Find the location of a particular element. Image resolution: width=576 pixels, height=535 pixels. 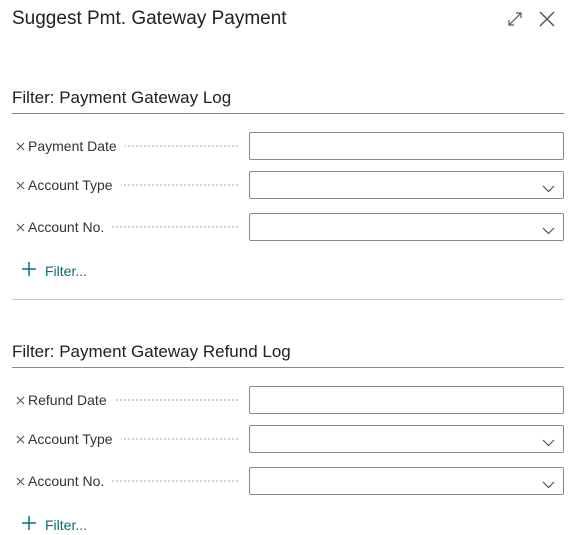

filter-row-refund-date: Refund Date is located at coordinates (288, 400).